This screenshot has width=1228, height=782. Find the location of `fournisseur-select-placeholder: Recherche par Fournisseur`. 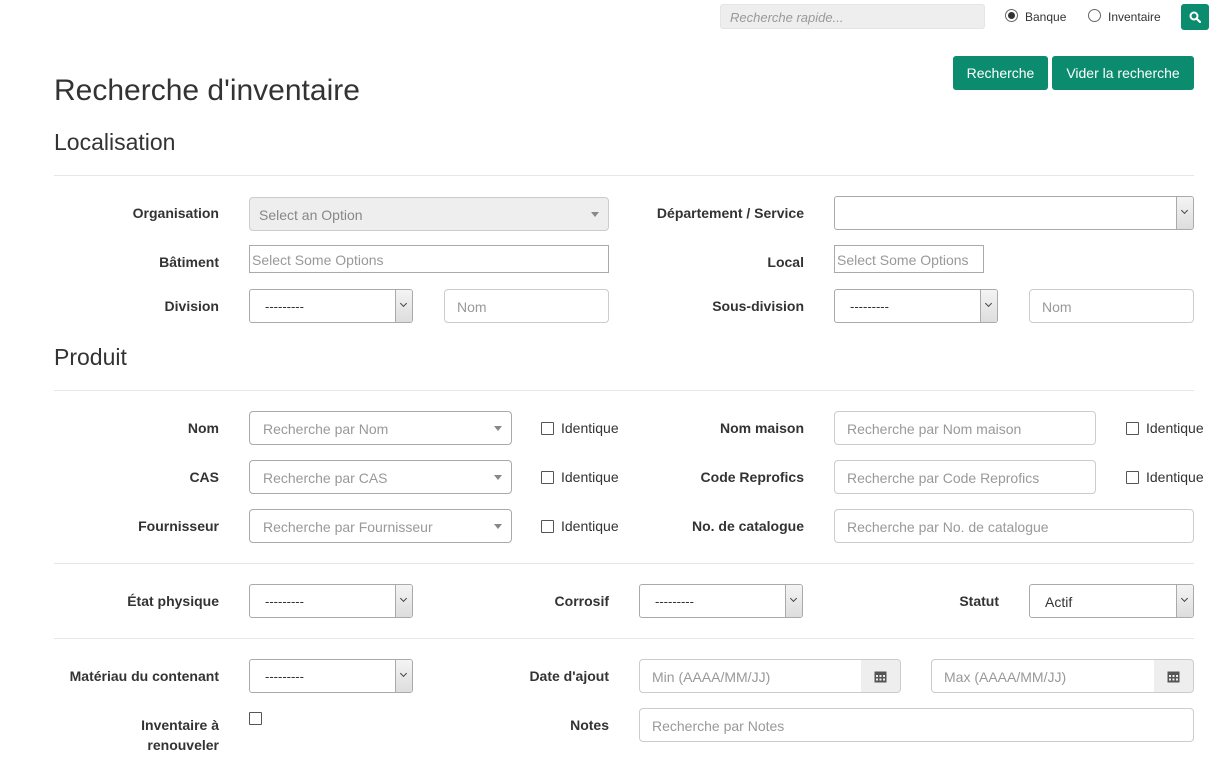

fournisseur-select-placeholder: Recherche par Fournisseur is located at coordinates (348, 527).